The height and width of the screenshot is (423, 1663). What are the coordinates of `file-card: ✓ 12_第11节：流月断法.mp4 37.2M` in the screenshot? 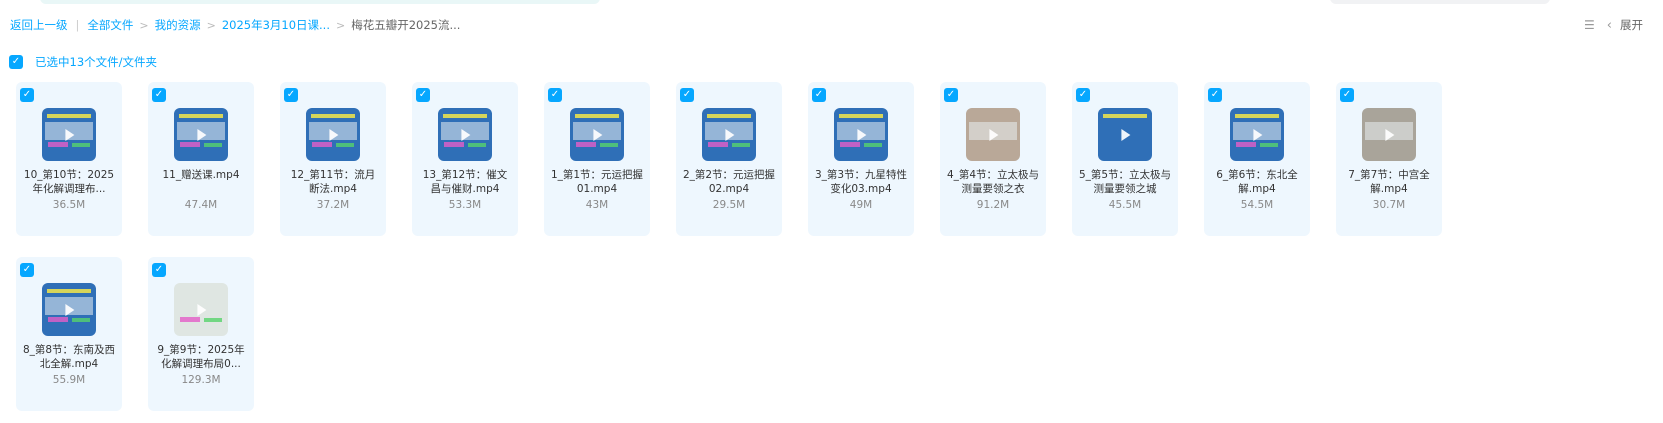 It's located at (333, 159).